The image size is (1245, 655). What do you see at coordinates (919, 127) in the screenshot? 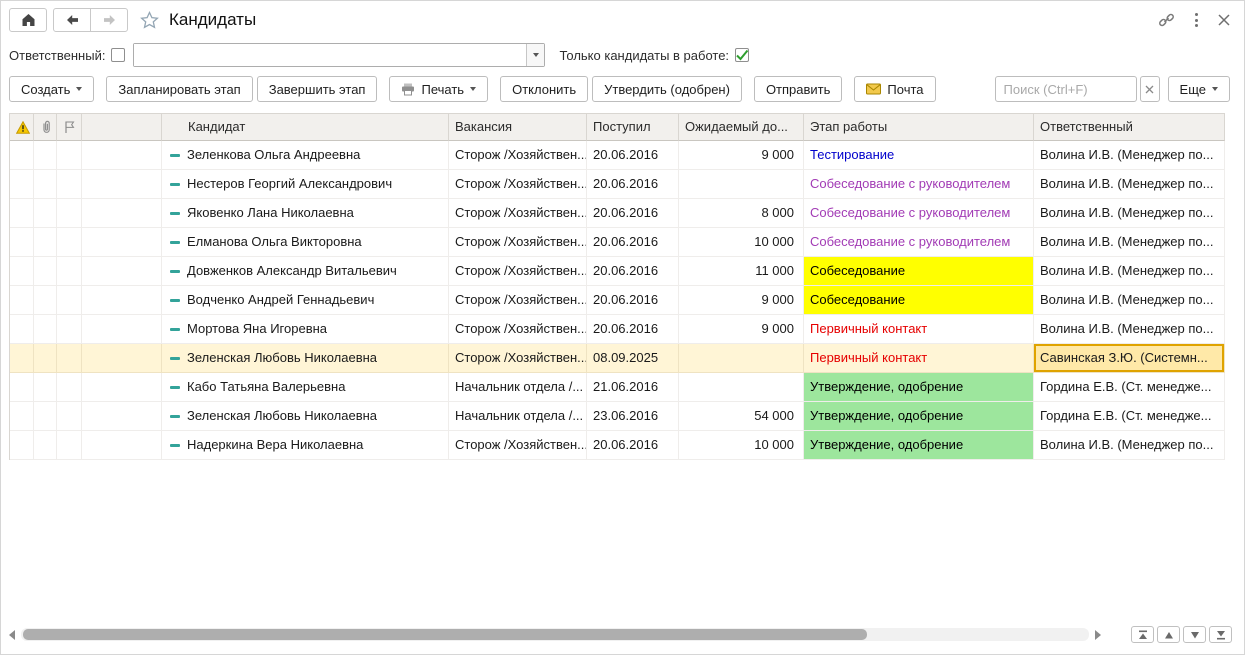
I see `header-stage: Этап работы` at bounding box center [919, 127].